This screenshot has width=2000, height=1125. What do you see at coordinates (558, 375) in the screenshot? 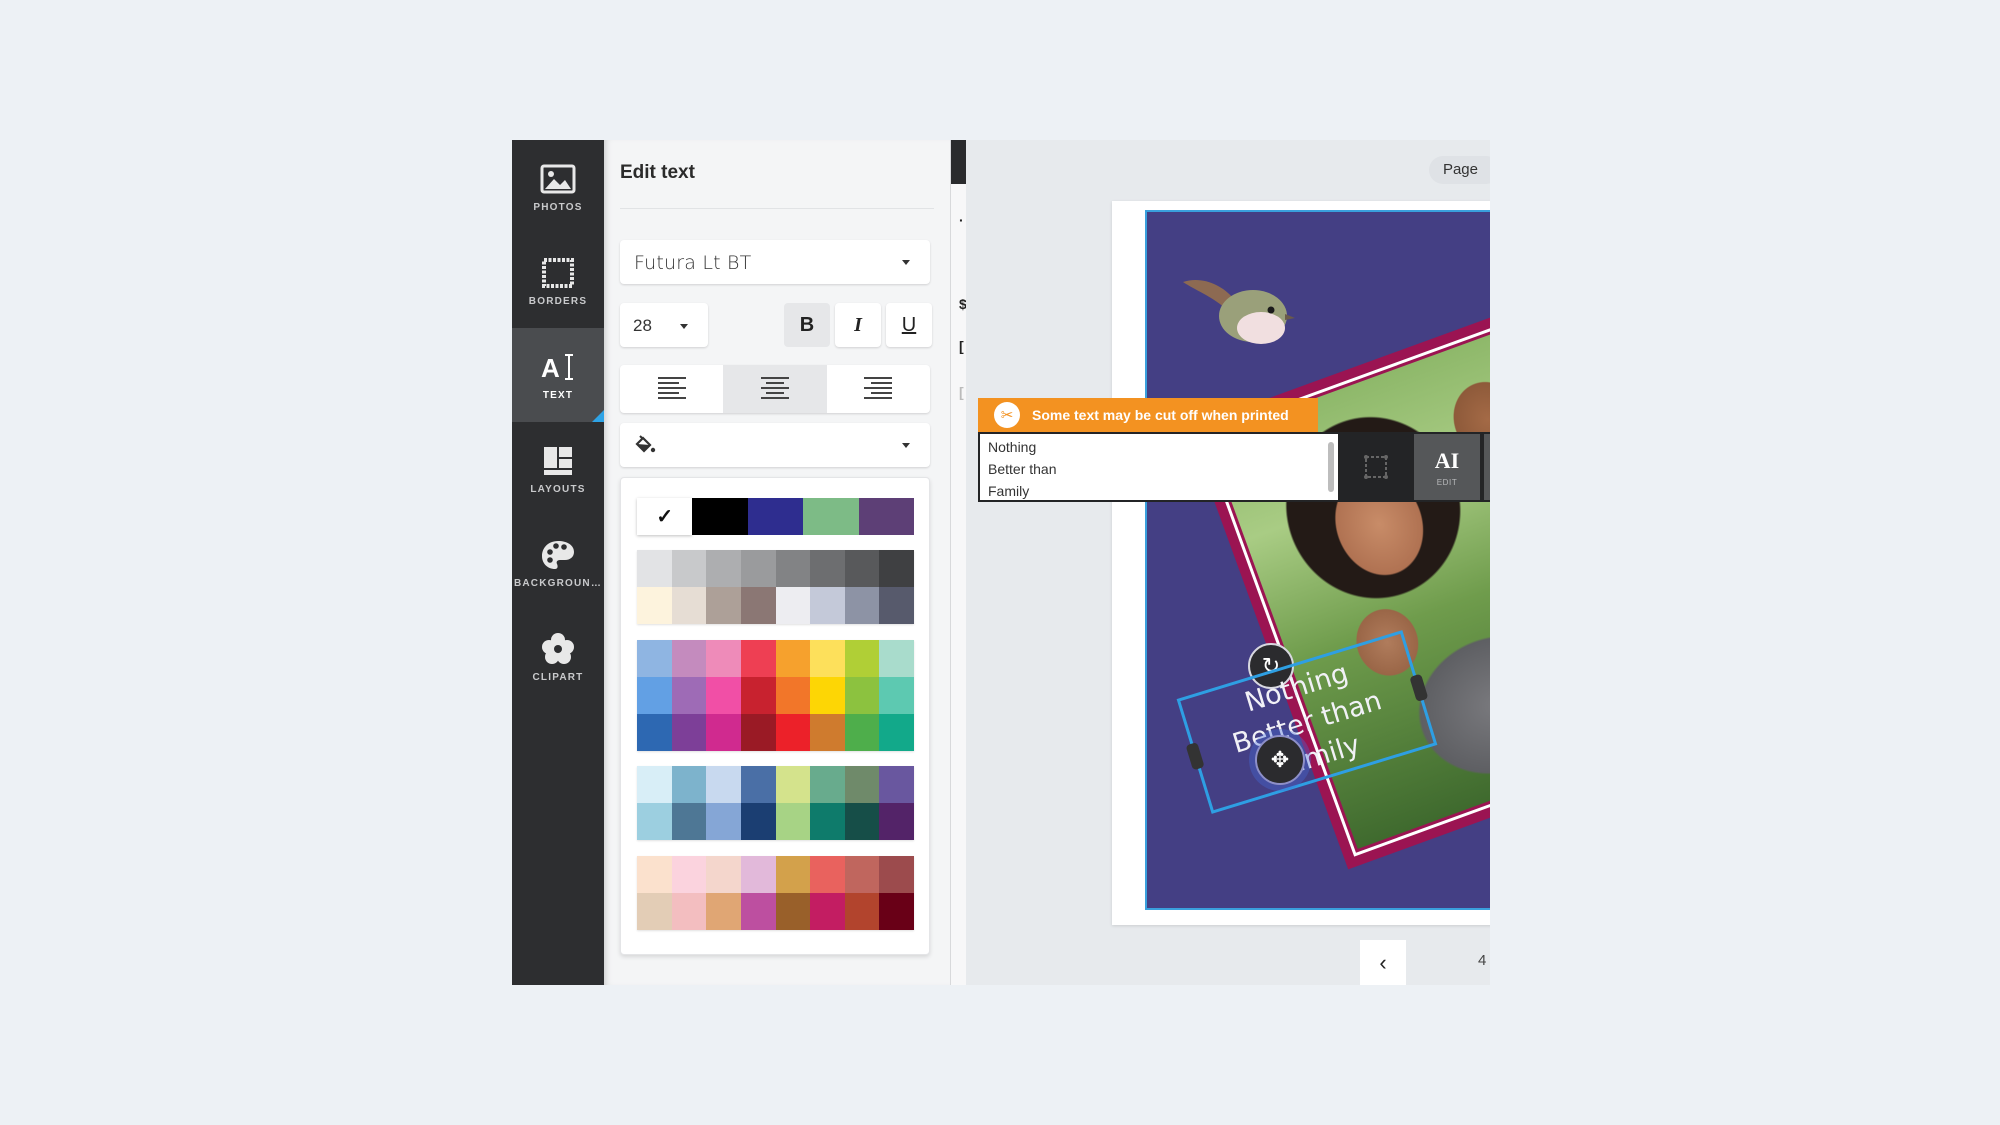
I see `sidebar-item-text: A TEXT` at bounding box center [558, 375].